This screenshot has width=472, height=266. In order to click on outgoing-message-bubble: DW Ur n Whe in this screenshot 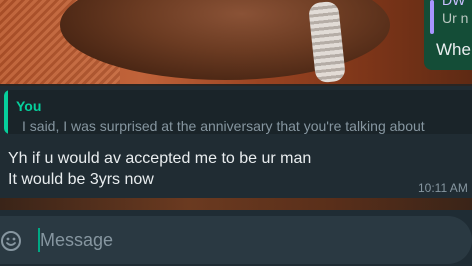, I will do `click(448, 35)`.